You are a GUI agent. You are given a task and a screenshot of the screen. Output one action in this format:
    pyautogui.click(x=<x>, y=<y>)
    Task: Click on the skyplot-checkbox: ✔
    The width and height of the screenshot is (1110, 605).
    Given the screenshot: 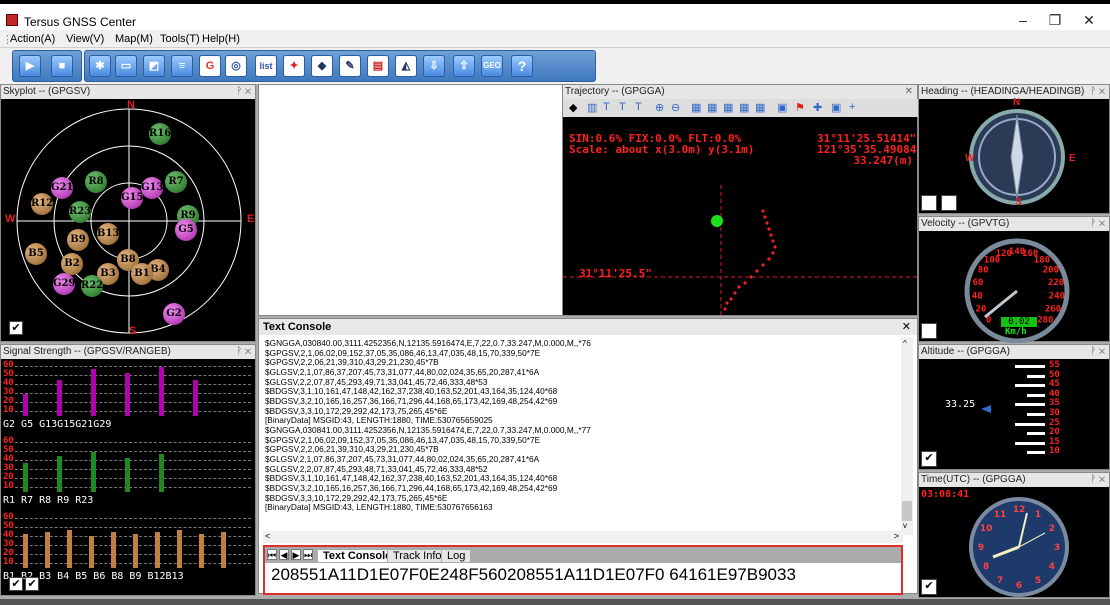 What is the action you would take?
    pyautogui.click(x=16, y=328)
    